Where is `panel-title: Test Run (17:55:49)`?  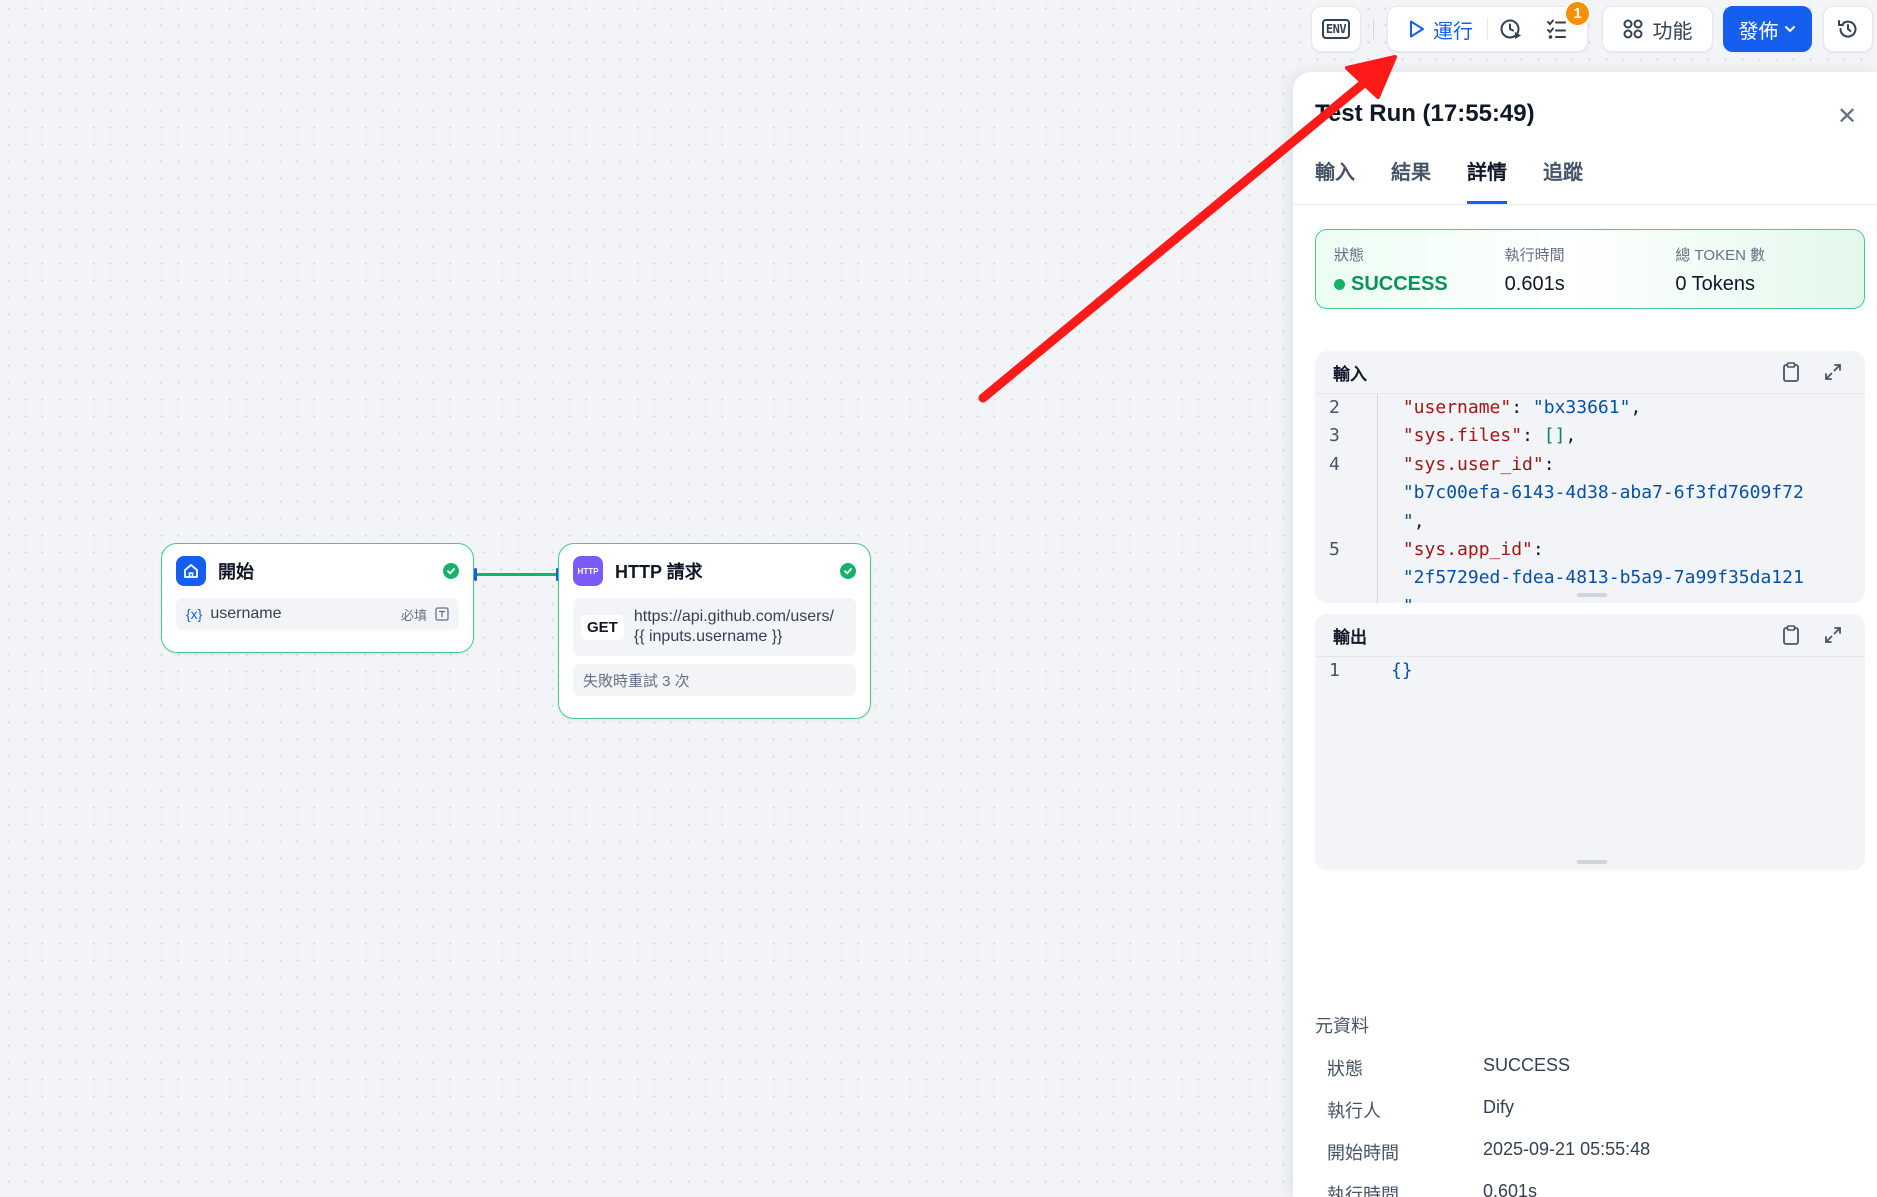 panel-title: Test Run (17:55:49) is located at coordinates (1425, 113).